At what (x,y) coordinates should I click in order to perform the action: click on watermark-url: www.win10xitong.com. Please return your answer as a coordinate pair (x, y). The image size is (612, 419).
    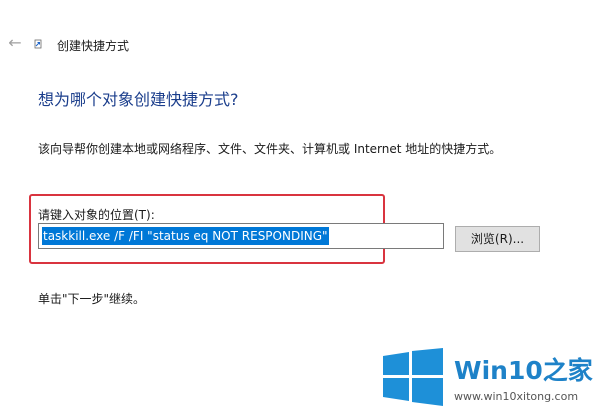
    Looking at the image, I should click on (516, 396).